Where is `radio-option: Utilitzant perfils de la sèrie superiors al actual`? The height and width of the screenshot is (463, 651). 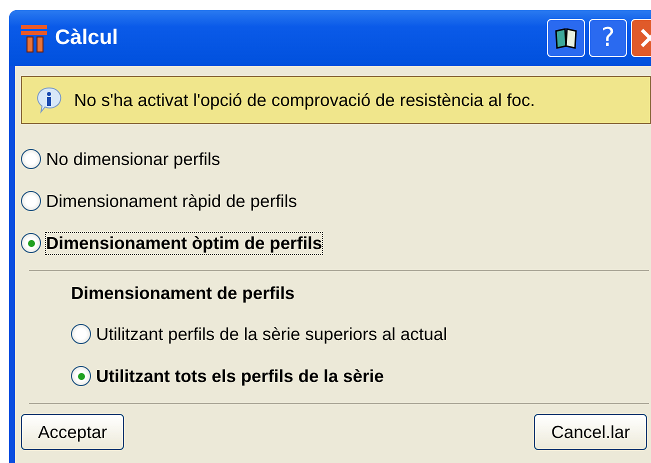 radio-option: Utilitzant perfils de la sèrie superiors al actual is located at coordinates (259, 334).